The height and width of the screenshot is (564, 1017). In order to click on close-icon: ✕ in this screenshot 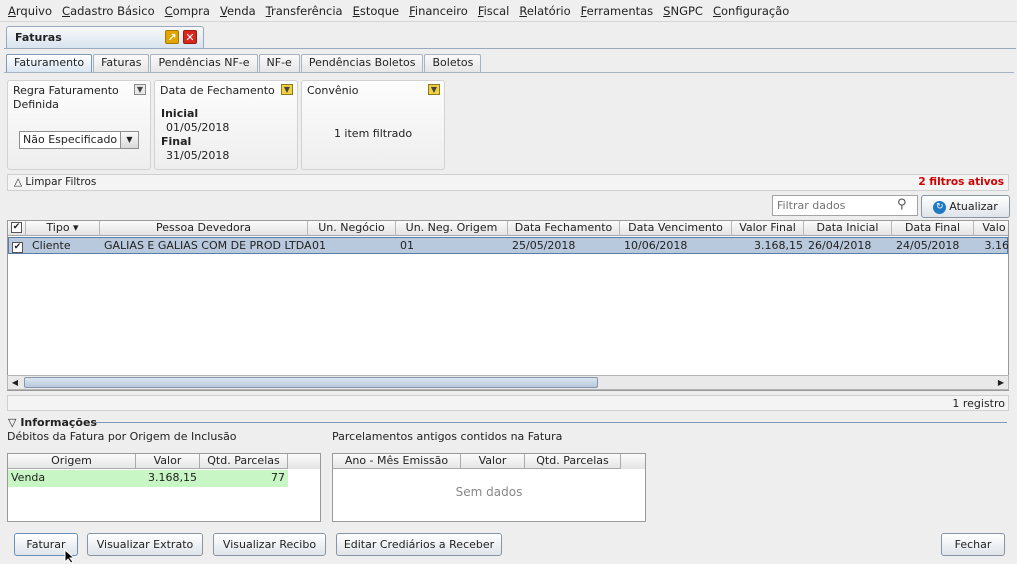, I will do `click(190, 37)`.